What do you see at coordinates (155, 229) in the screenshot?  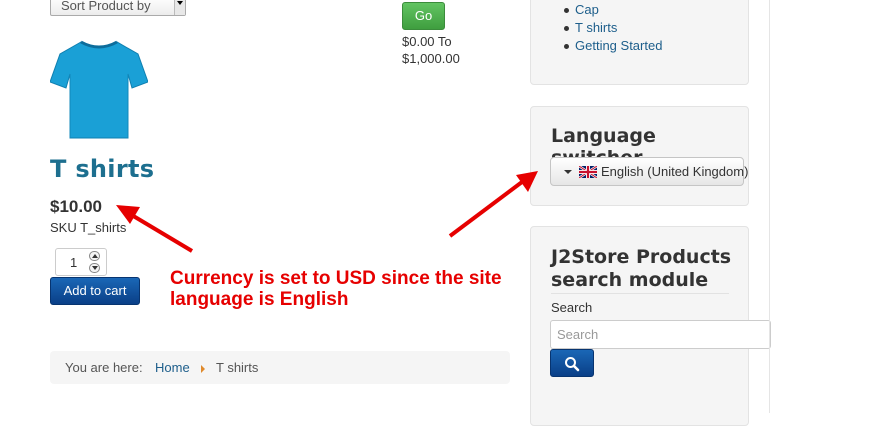 I see `arrow-to-price-icon` at bounding box center [155, 229].